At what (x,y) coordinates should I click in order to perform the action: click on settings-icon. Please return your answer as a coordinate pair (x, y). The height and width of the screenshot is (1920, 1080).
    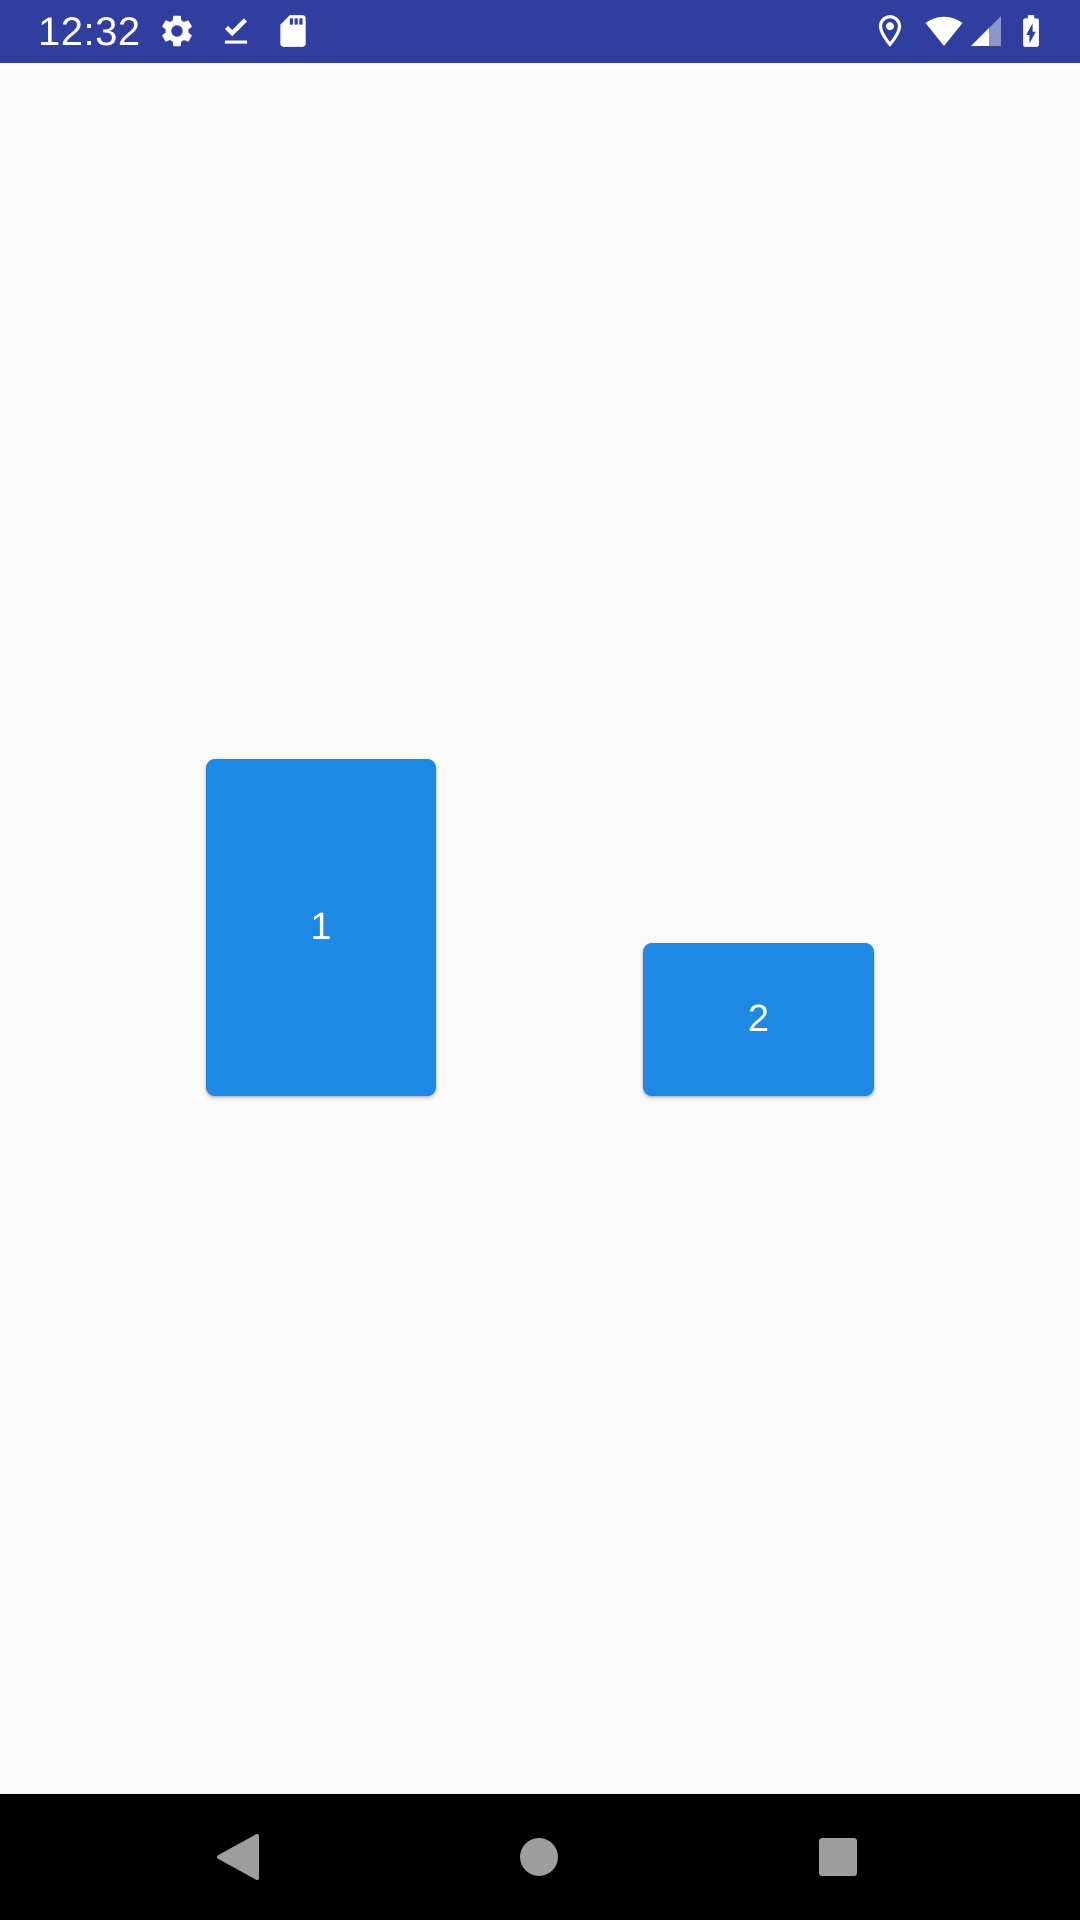
    Looking at the image, I should click on (177, 31).